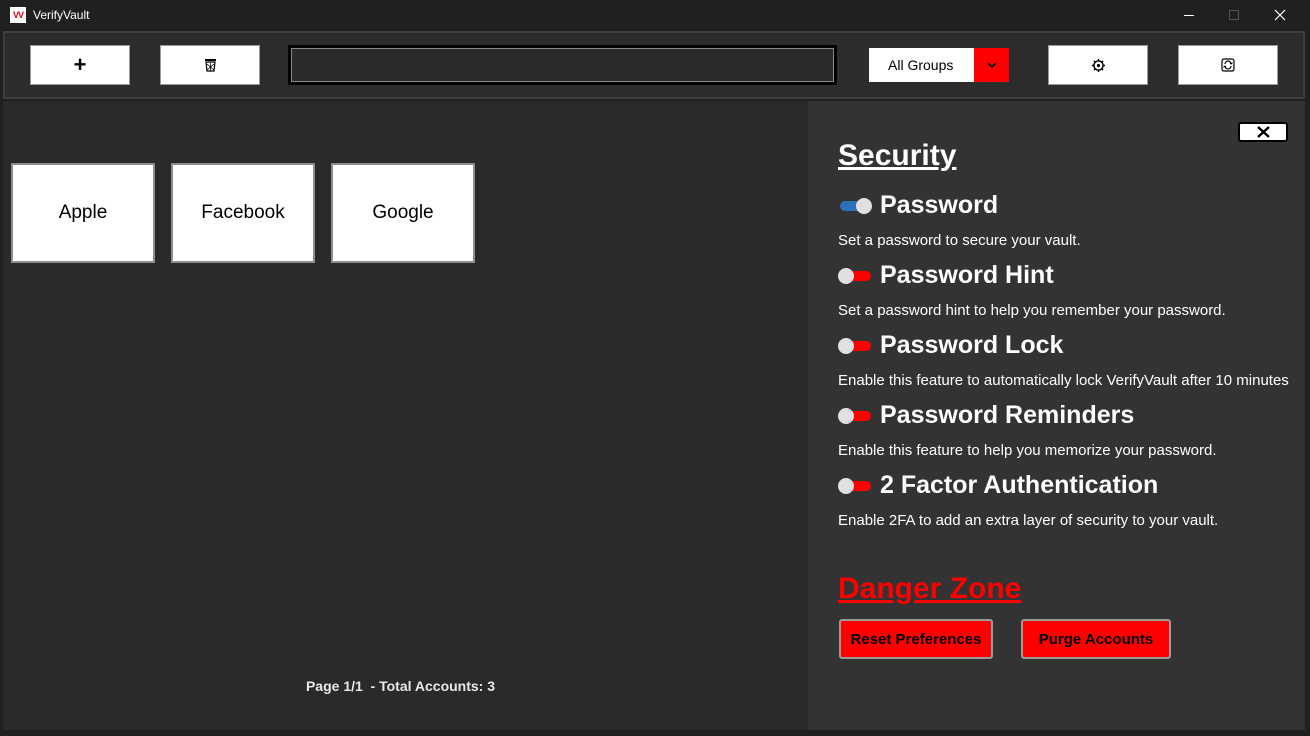  I want to click on chevron-down-icon, so click(991, 65).